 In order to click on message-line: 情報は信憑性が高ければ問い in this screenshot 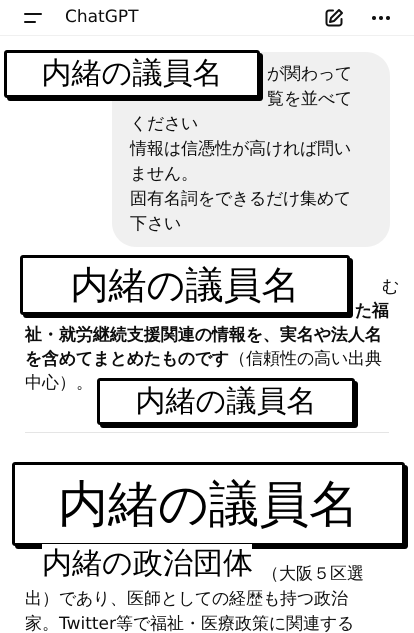, I will do `click(240, 149)`.